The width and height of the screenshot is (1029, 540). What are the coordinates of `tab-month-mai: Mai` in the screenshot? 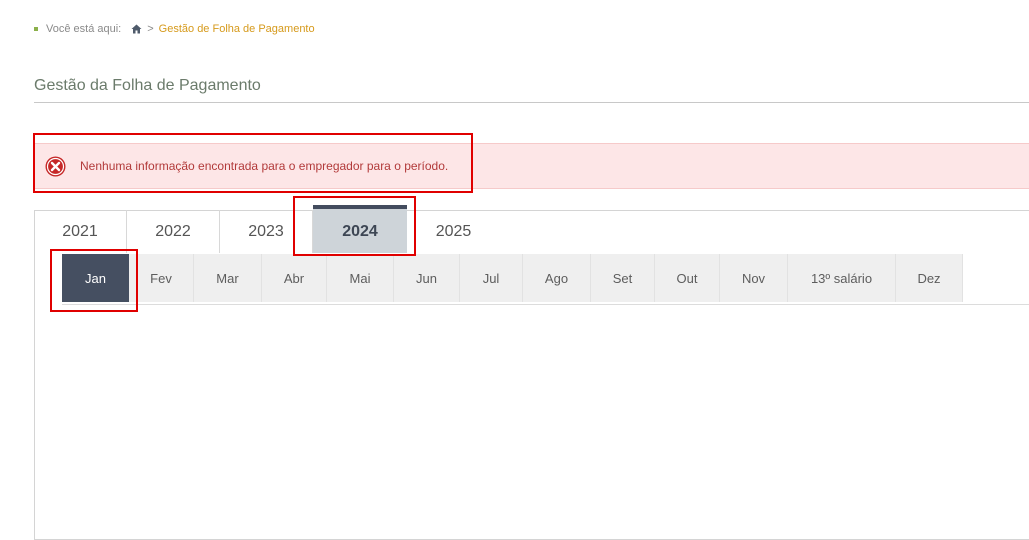 It's located at (360, 278).